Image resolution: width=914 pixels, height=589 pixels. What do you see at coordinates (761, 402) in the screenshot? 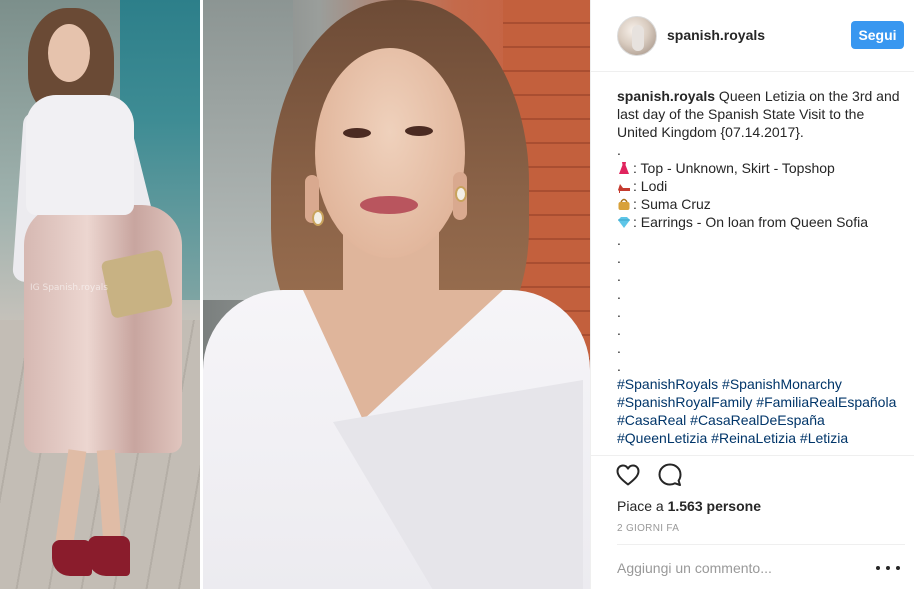
I see `hashtag-line: #SpanishRoyalFamily #FamiliaRealEspañola` at bounding box center [761, 402].